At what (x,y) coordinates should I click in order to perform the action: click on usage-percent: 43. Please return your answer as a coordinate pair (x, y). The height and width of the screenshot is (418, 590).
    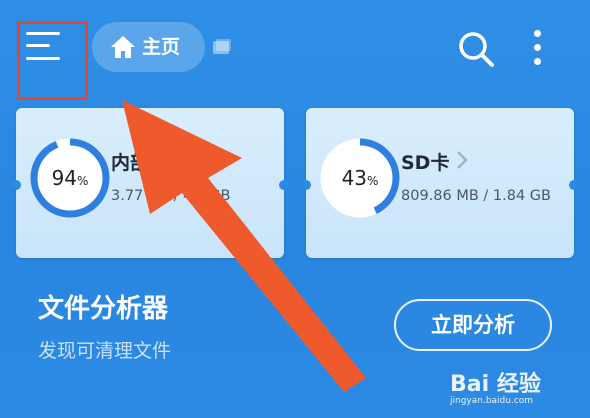
    Looking at the image, I should click on (354, 178).